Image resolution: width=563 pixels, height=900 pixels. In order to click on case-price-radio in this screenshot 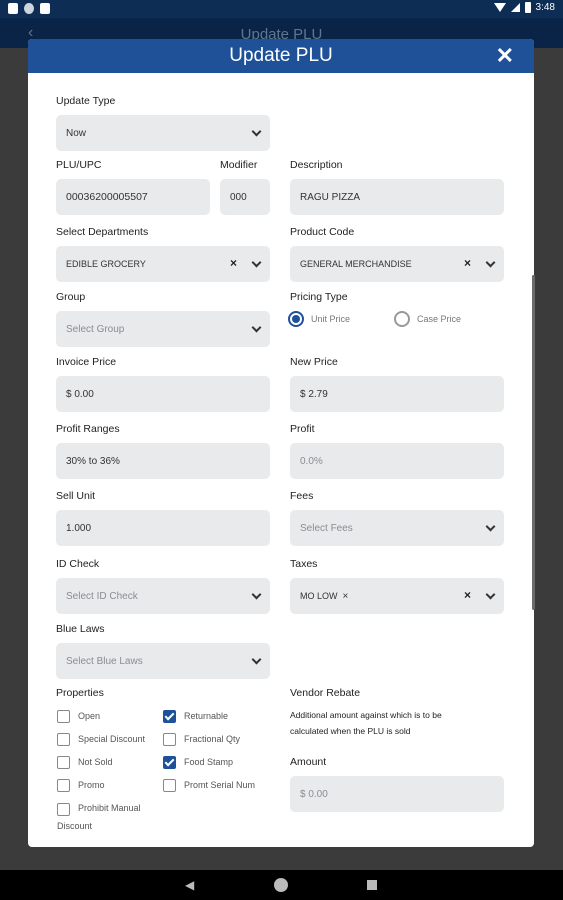, I will do `click(402, 319)`.